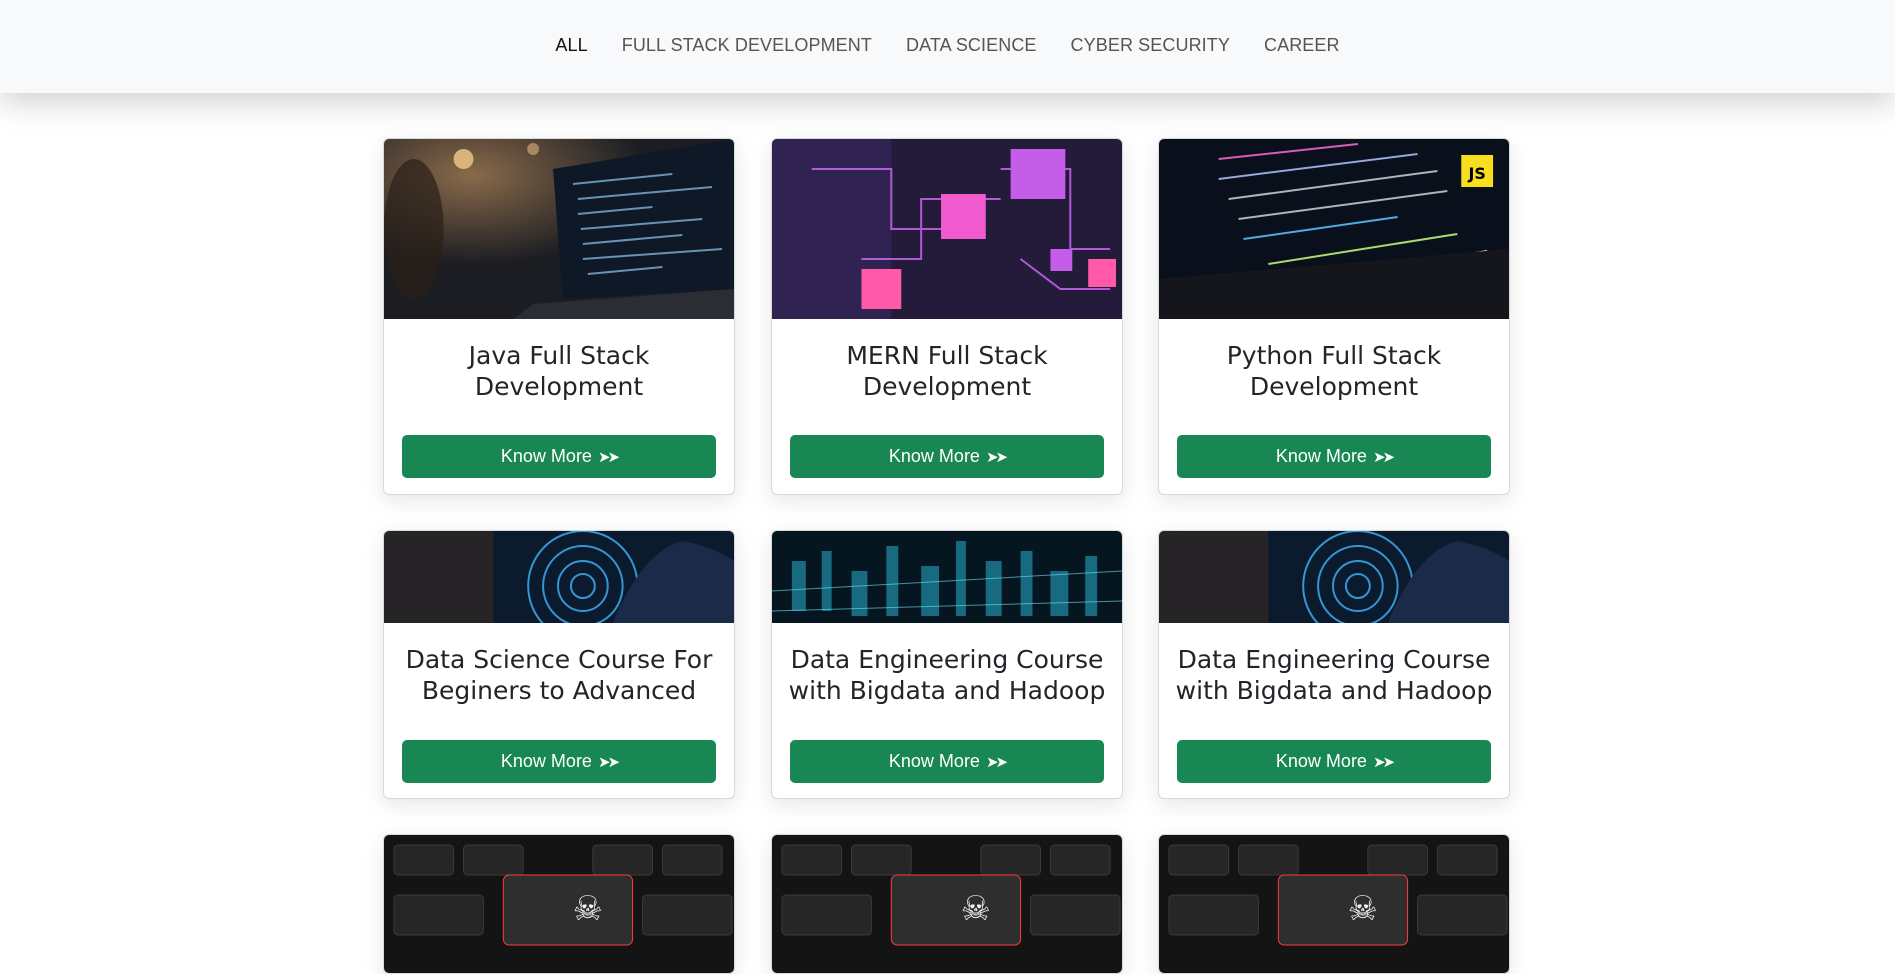 This screenshot has height=974, width=1895. What do you see at coordinates (1334, 371) in the screenshot?
I see `course-title: Python Full Stack Development` at bounding box center [1334, 371].